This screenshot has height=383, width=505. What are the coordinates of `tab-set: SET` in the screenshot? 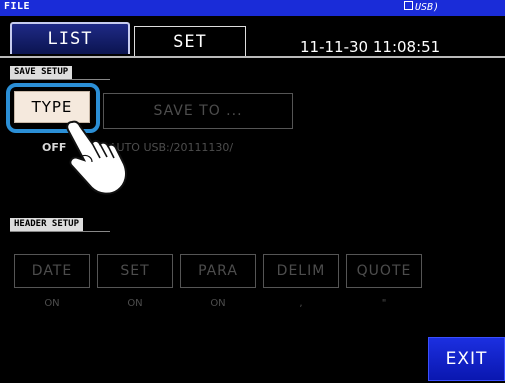 It's located at (190, 41).